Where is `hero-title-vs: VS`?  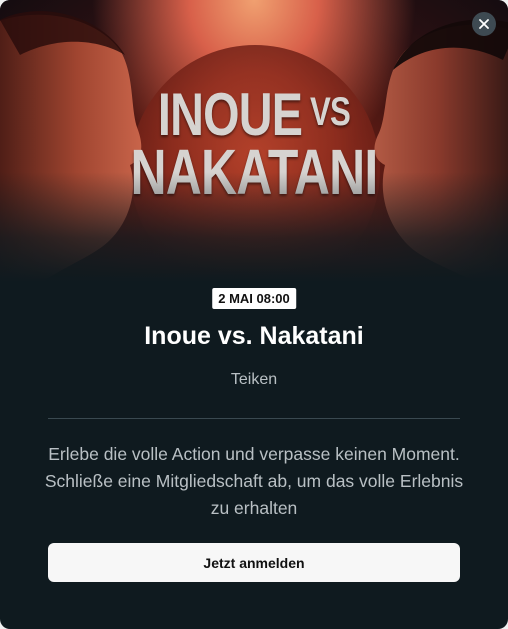
hero-title-vs: VS is located at coordinates (330, 112).